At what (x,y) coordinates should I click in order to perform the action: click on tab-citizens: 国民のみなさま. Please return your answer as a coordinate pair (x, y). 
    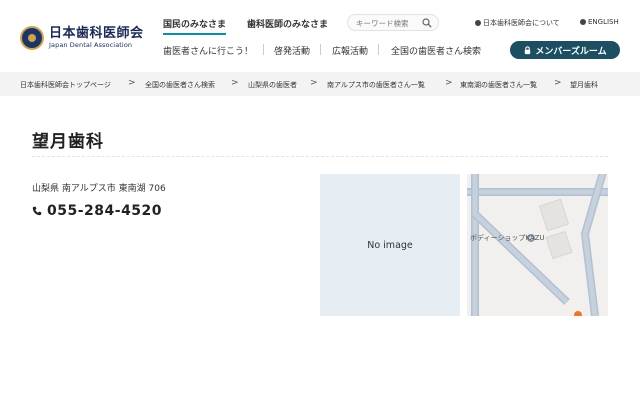
    Looking at the image, I should click on (195, 26).